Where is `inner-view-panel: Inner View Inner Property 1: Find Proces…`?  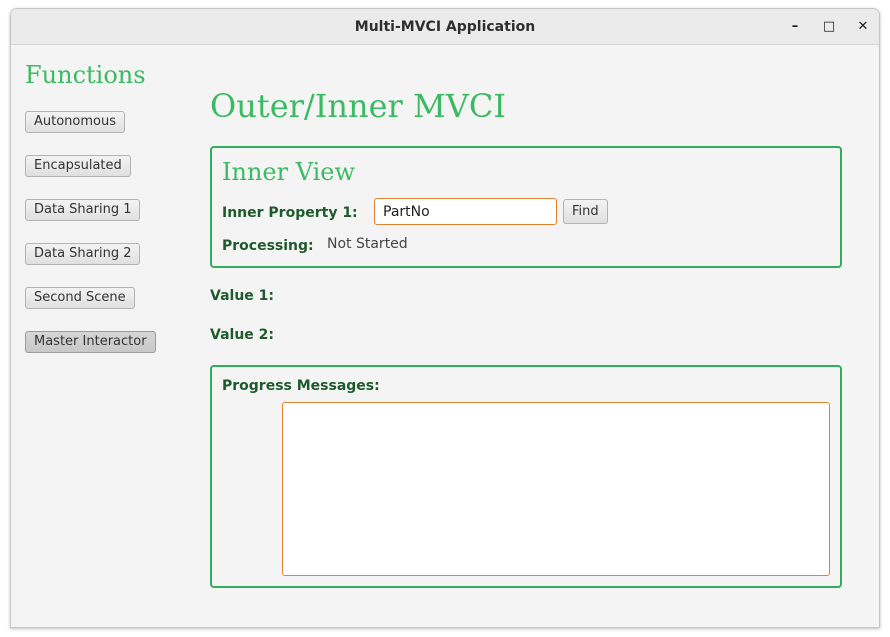 inner-view-panel: Inner View Inner Property 1: Find Proces… is located at coordinates (526, 207).